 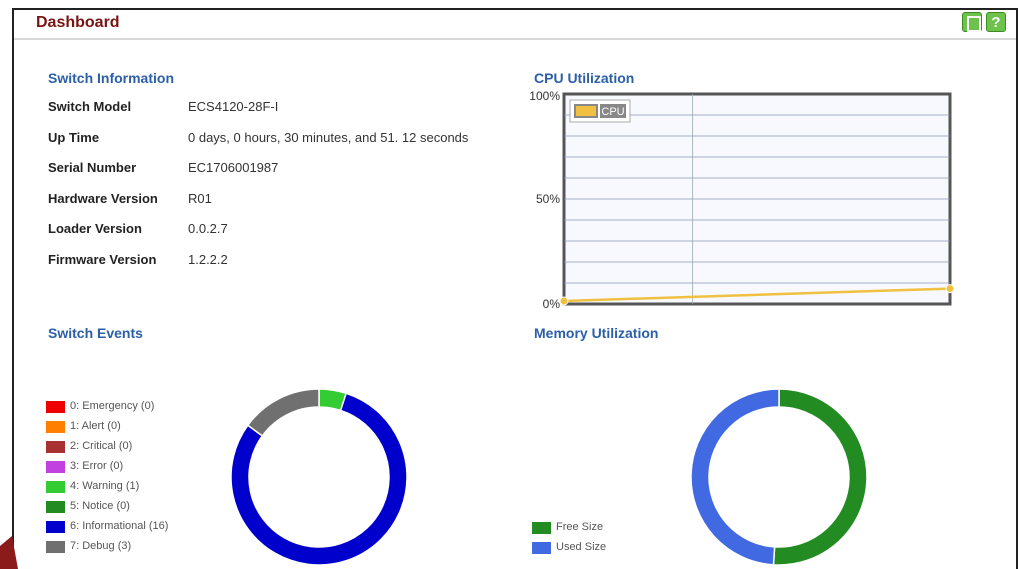 I want to click on info-value: 0.0.2.7, so click(x=208, y=228).